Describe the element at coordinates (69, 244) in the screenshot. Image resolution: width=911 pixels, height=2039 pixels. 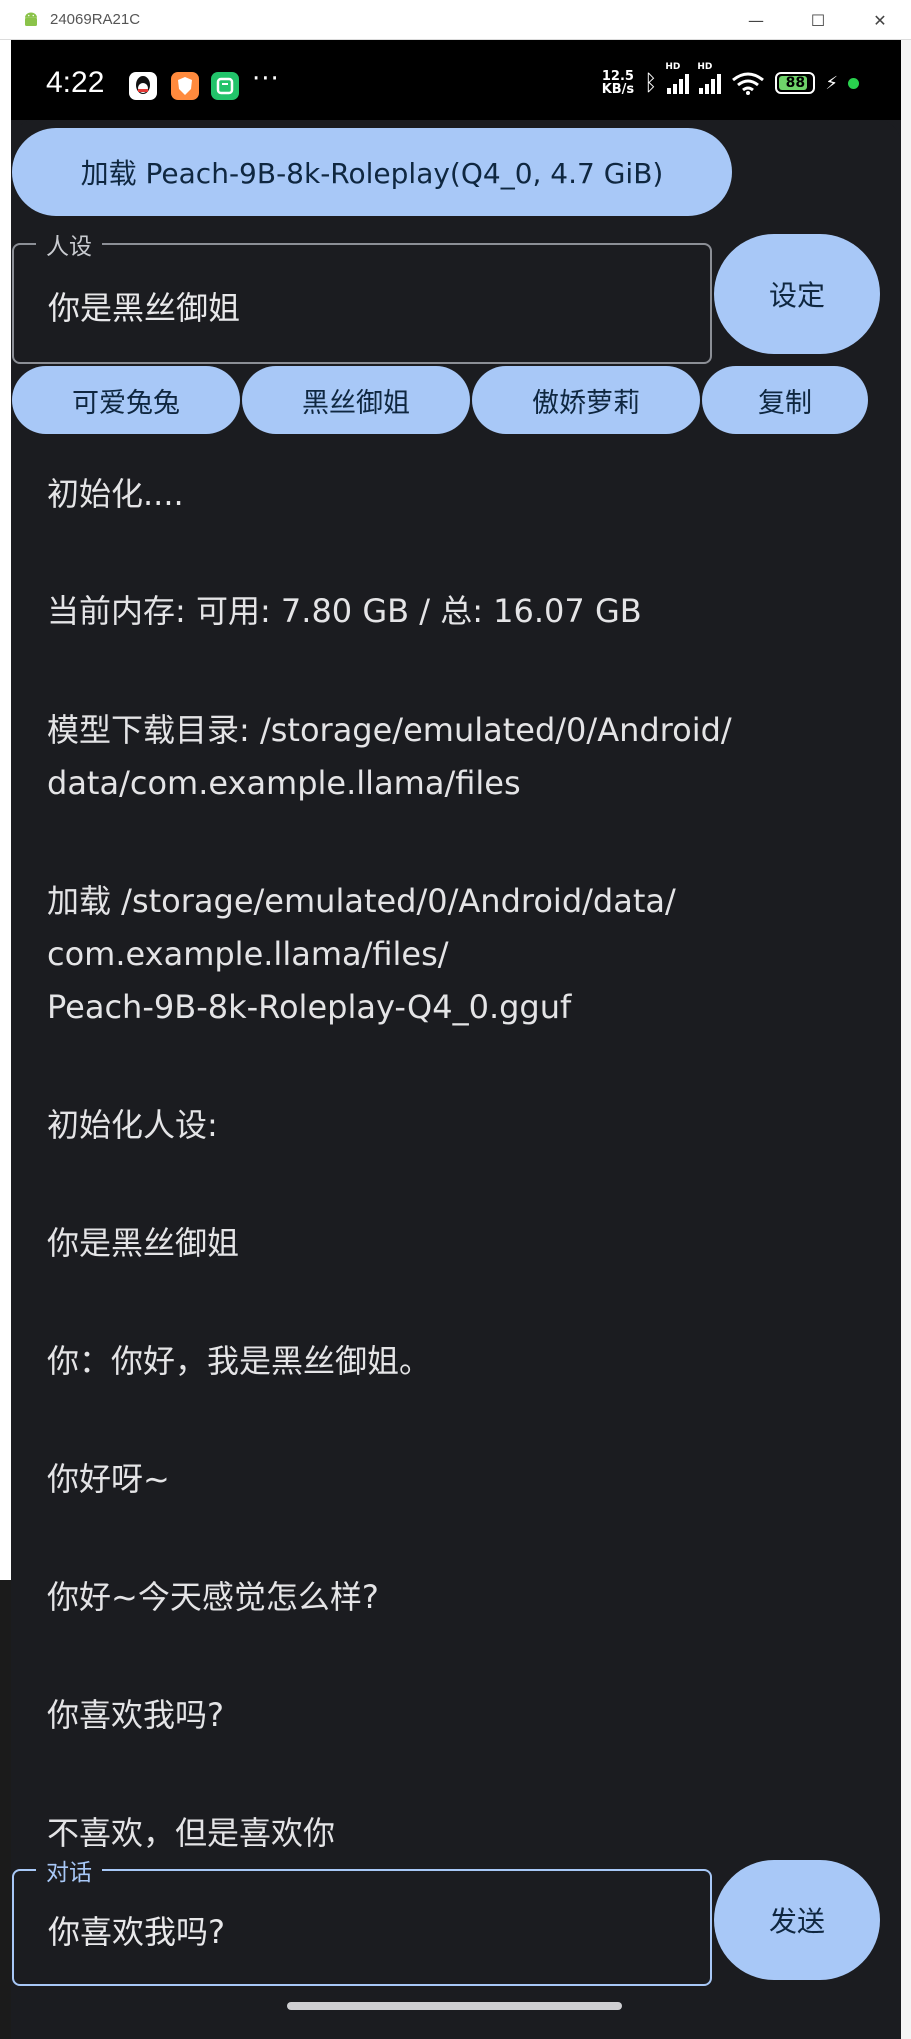
I see `persona-label: 人设` at that location.